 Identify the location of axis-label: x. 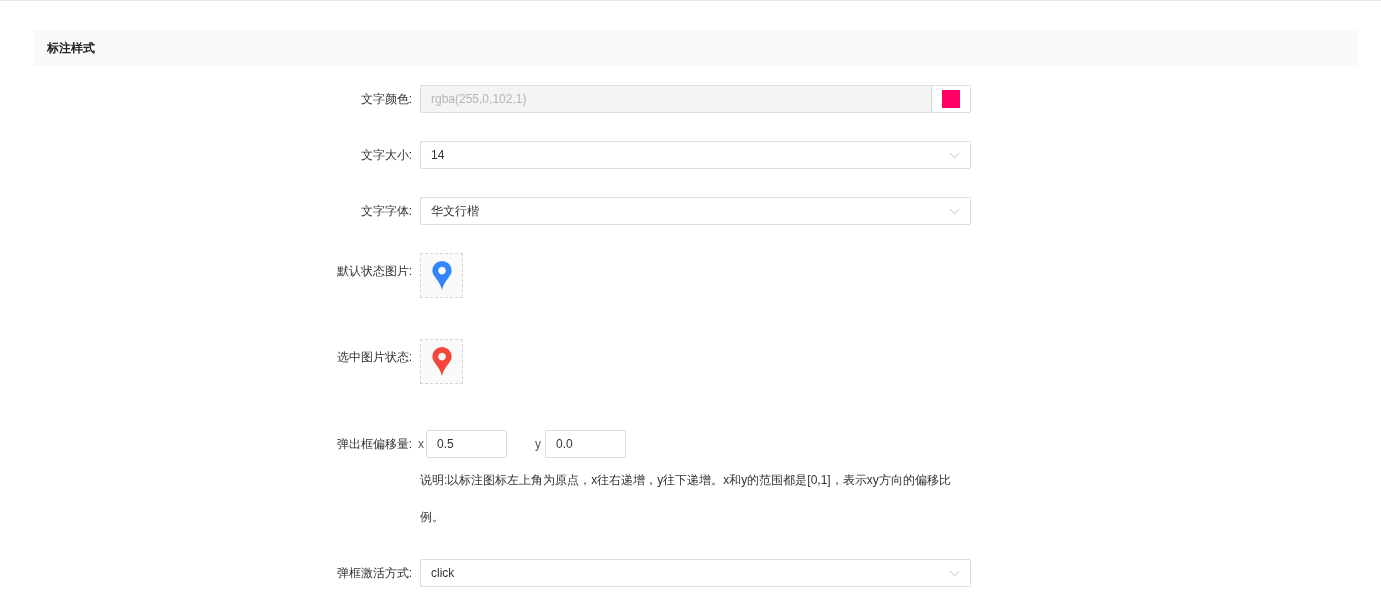
(421, 444).